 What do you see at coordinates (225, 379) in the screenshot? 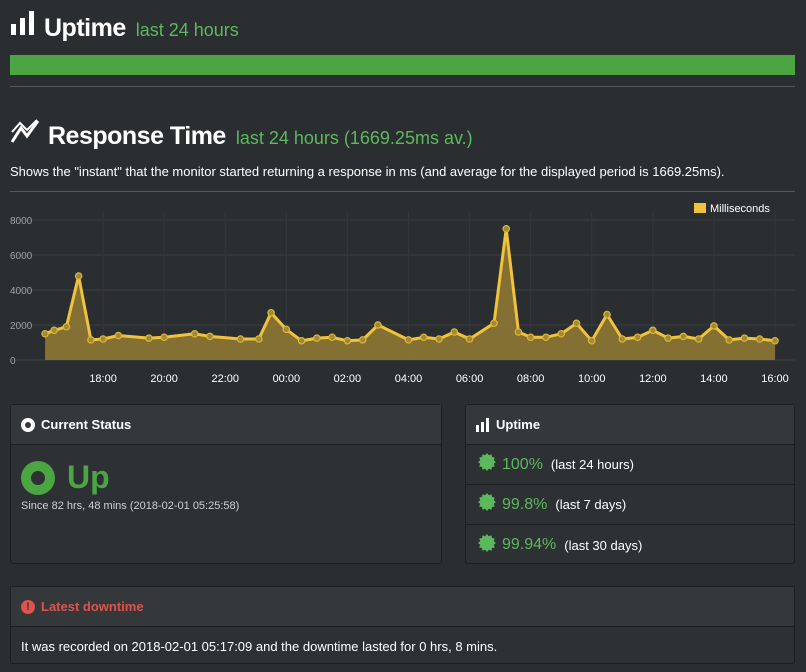
I see `x-tick-label: 22:00` at bounding box center [225, 379].